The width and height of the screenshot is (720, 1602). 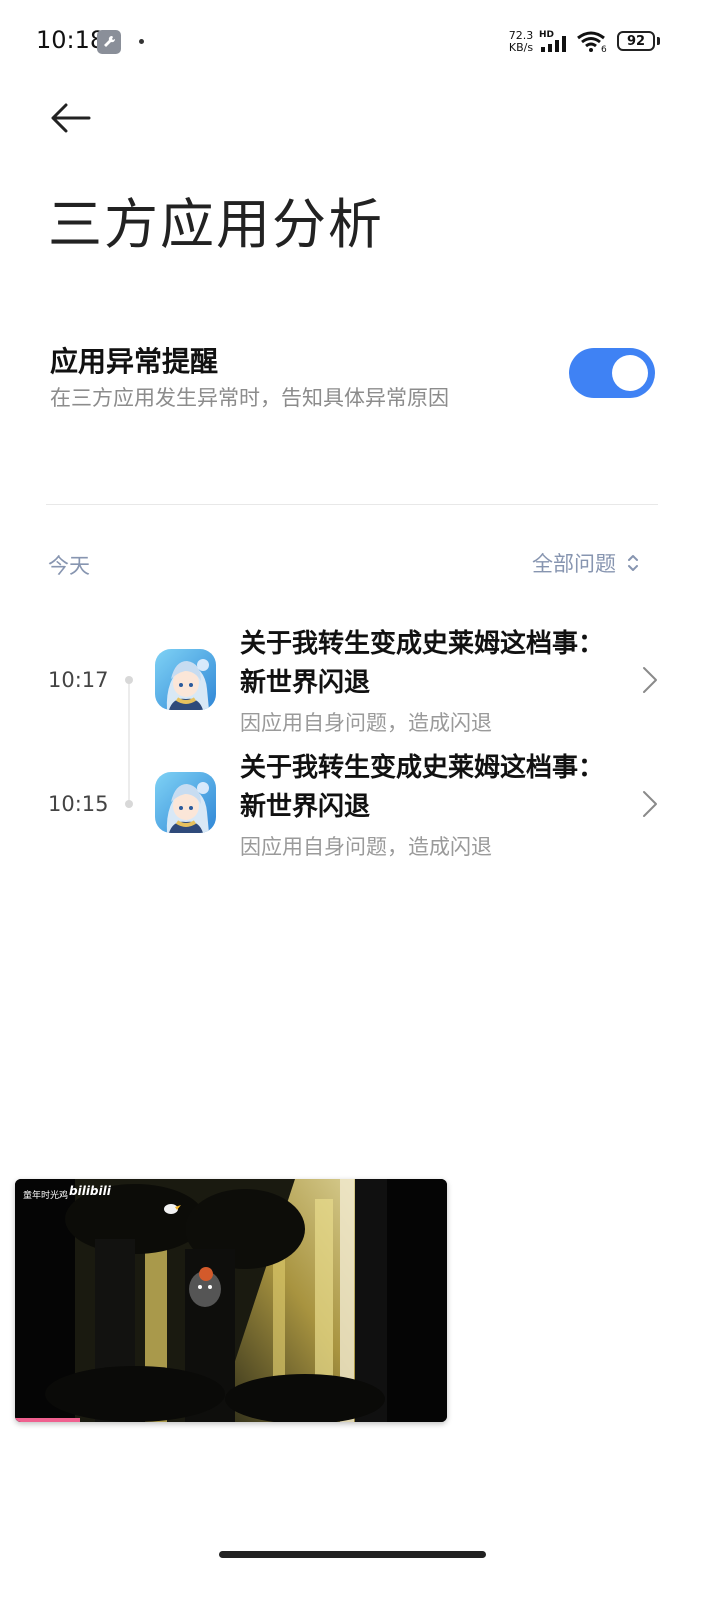 I want to click on video-frame, so click(x=231, y=1300).